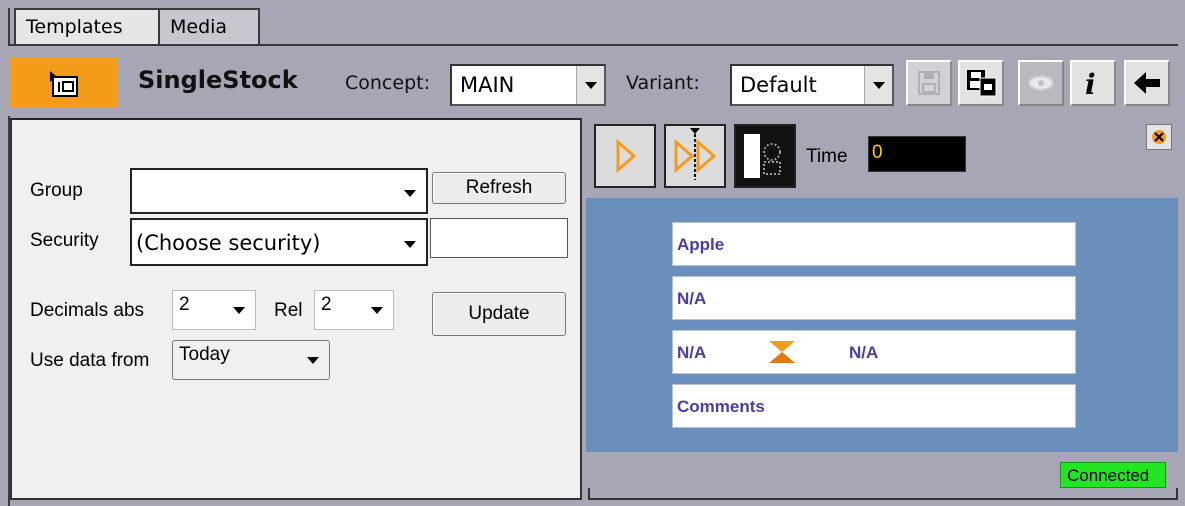 The image size is (1185, 506). I want to click on connection-status-badge: Connected, so click(1113, 475).